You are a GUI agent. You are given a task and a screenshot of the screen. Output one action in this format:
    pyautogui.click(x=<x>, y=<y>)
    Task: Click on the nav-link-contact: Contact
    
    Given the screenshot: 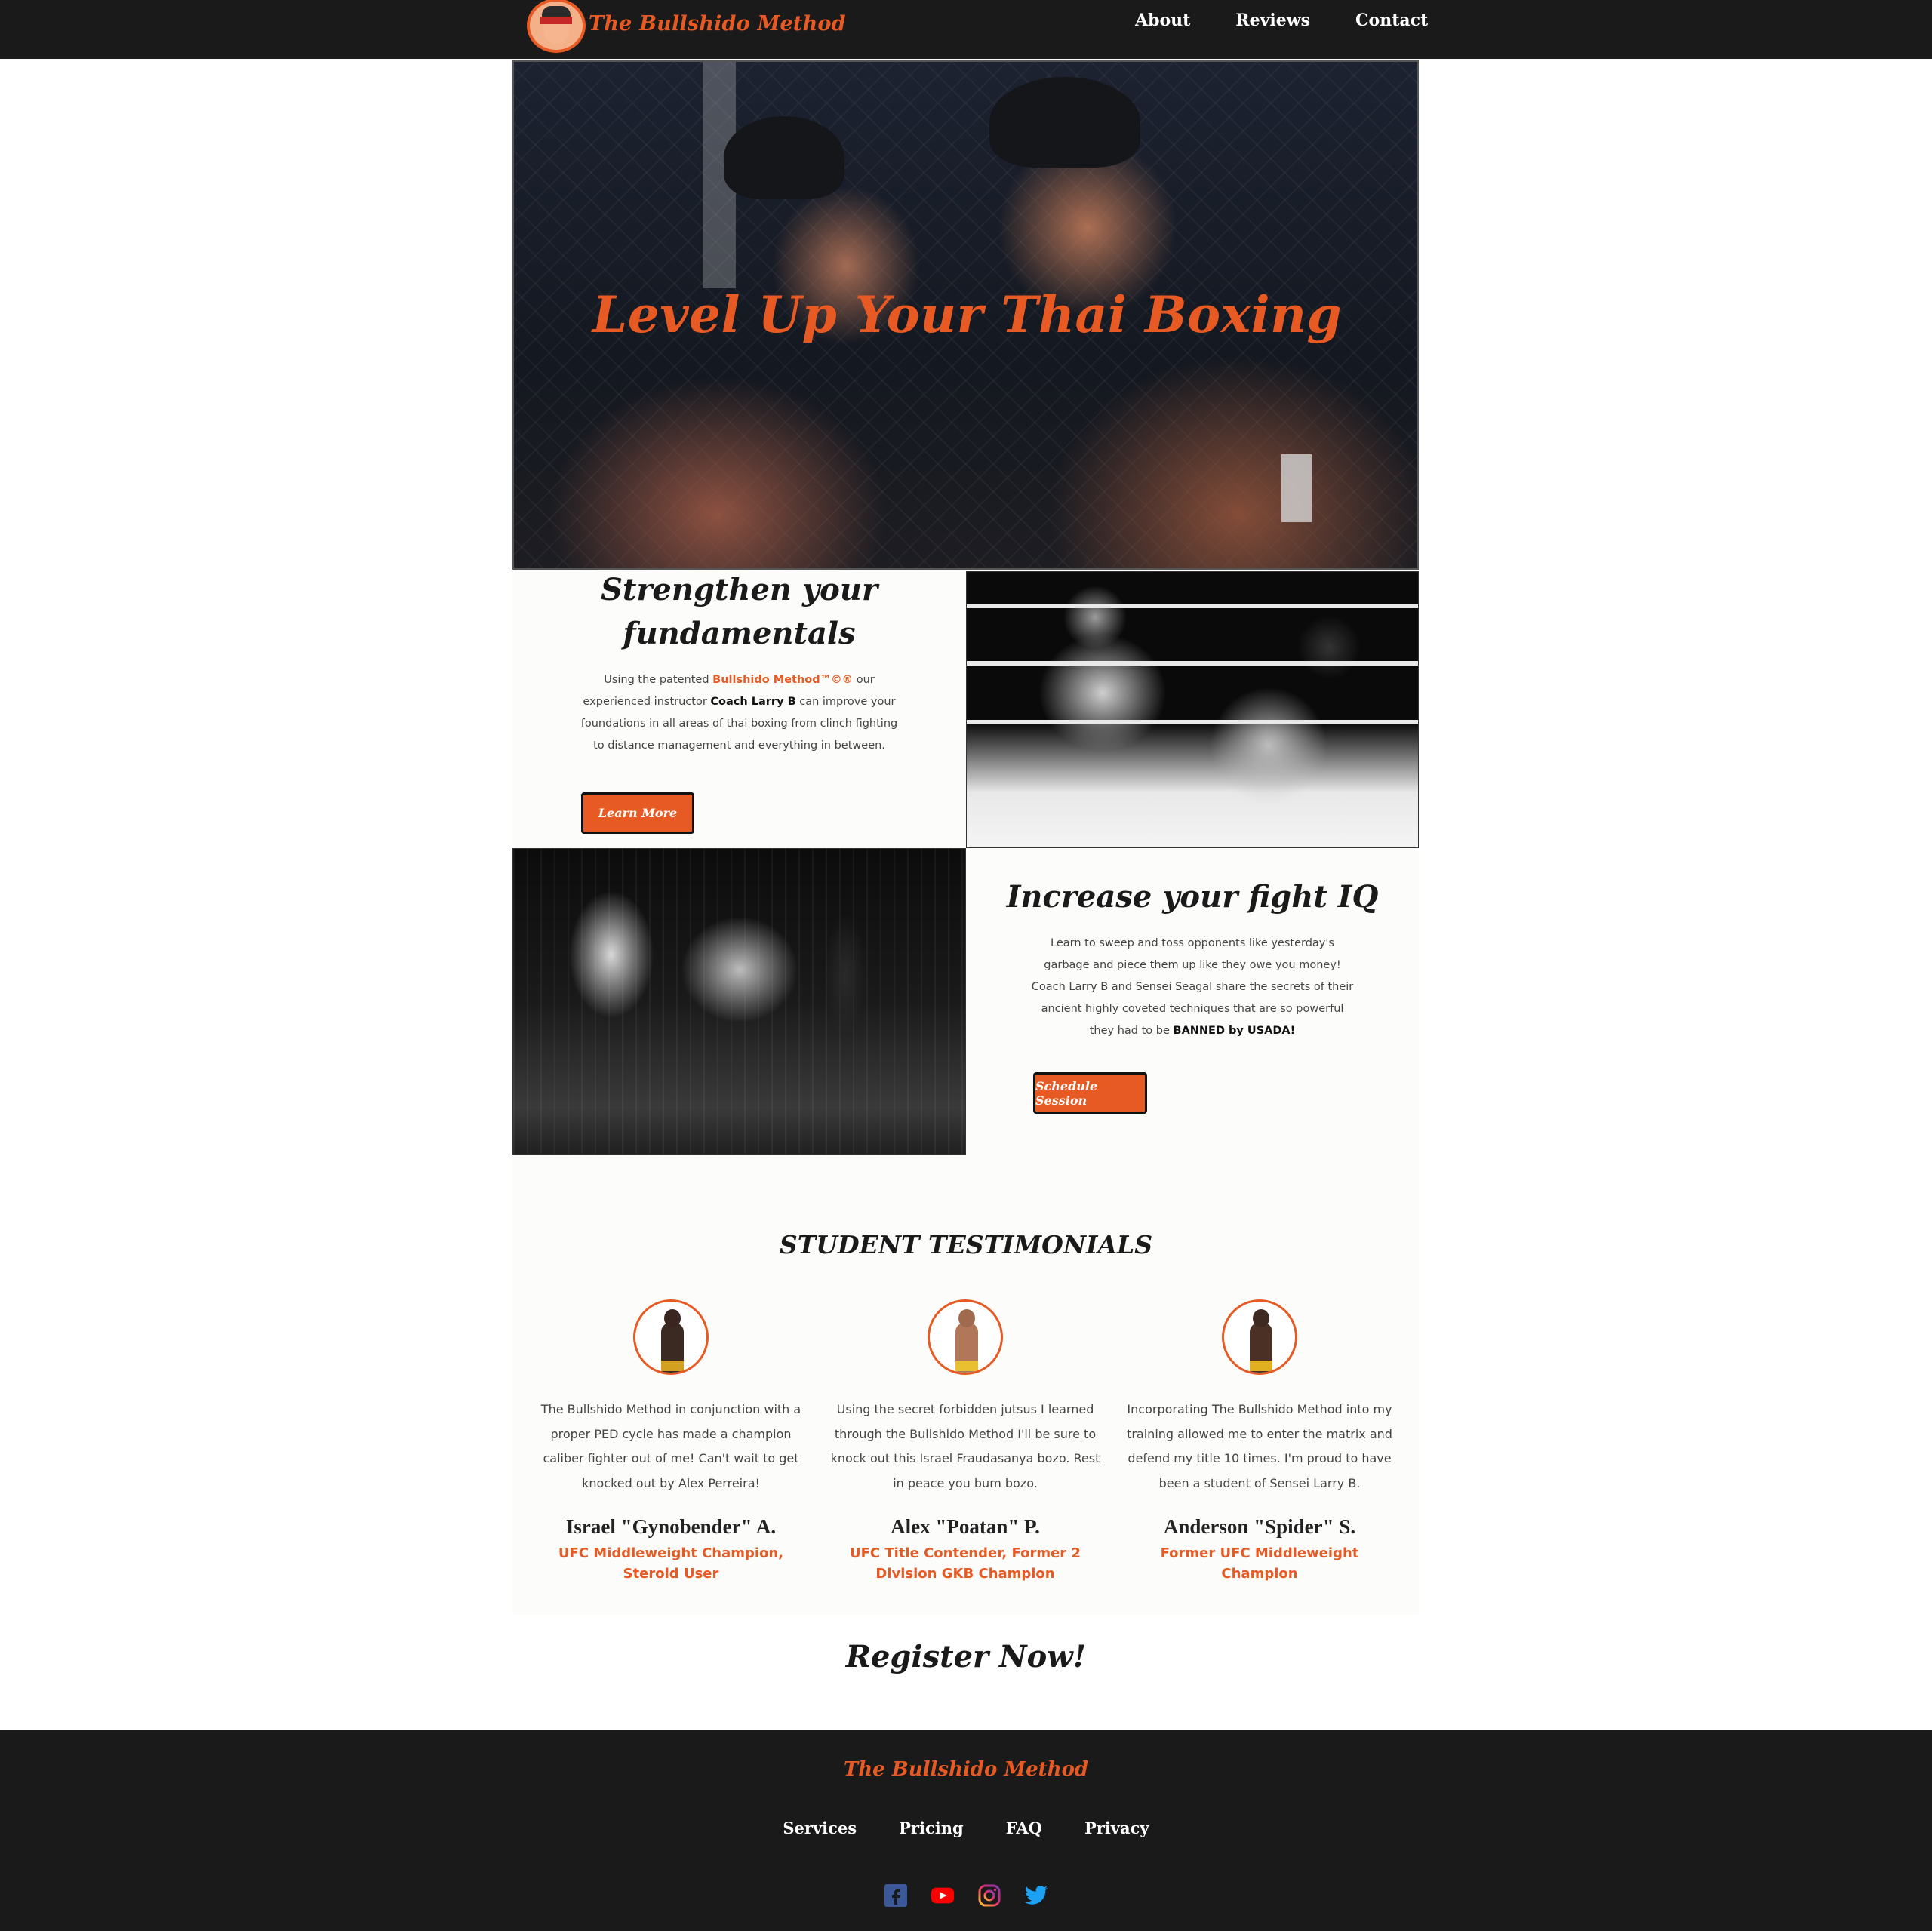 What is the action you would take?
    pyautogui.click(x=1391, y=20)
    